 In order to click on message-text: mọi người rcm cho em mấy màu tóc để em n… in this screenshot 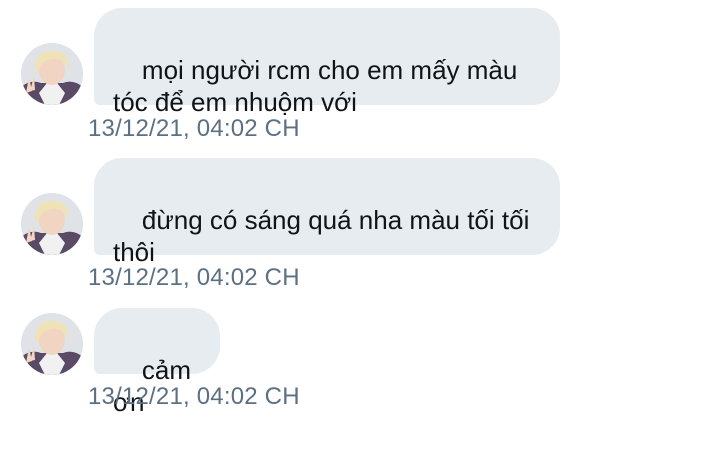, I will do `click(315, 86)`.